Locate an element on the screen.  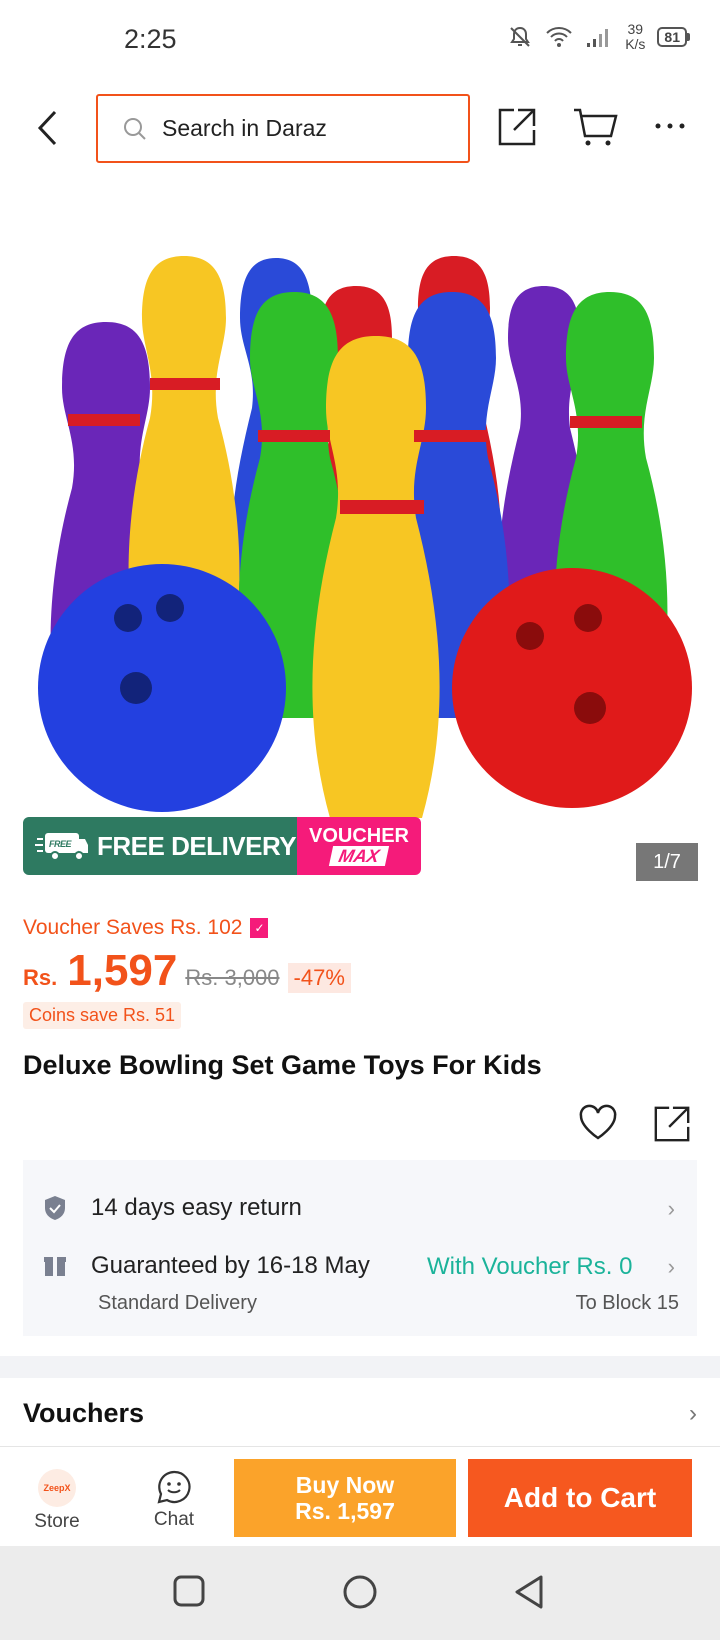
voucher-tag-icon: ✓ is located at coordinates (259, 928).